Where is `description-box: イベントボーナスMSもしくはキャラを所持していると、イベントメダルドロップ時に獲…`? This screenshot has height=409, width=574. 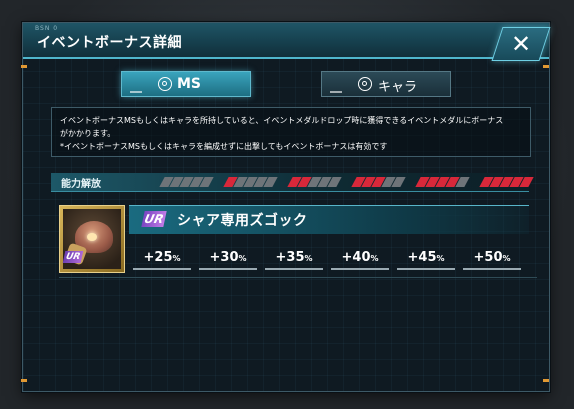 description-box: イベントボーナスMSもしくはキャラを所持していると、イベントメダルドロップ時に獲… is located at coordinates (291, 132).